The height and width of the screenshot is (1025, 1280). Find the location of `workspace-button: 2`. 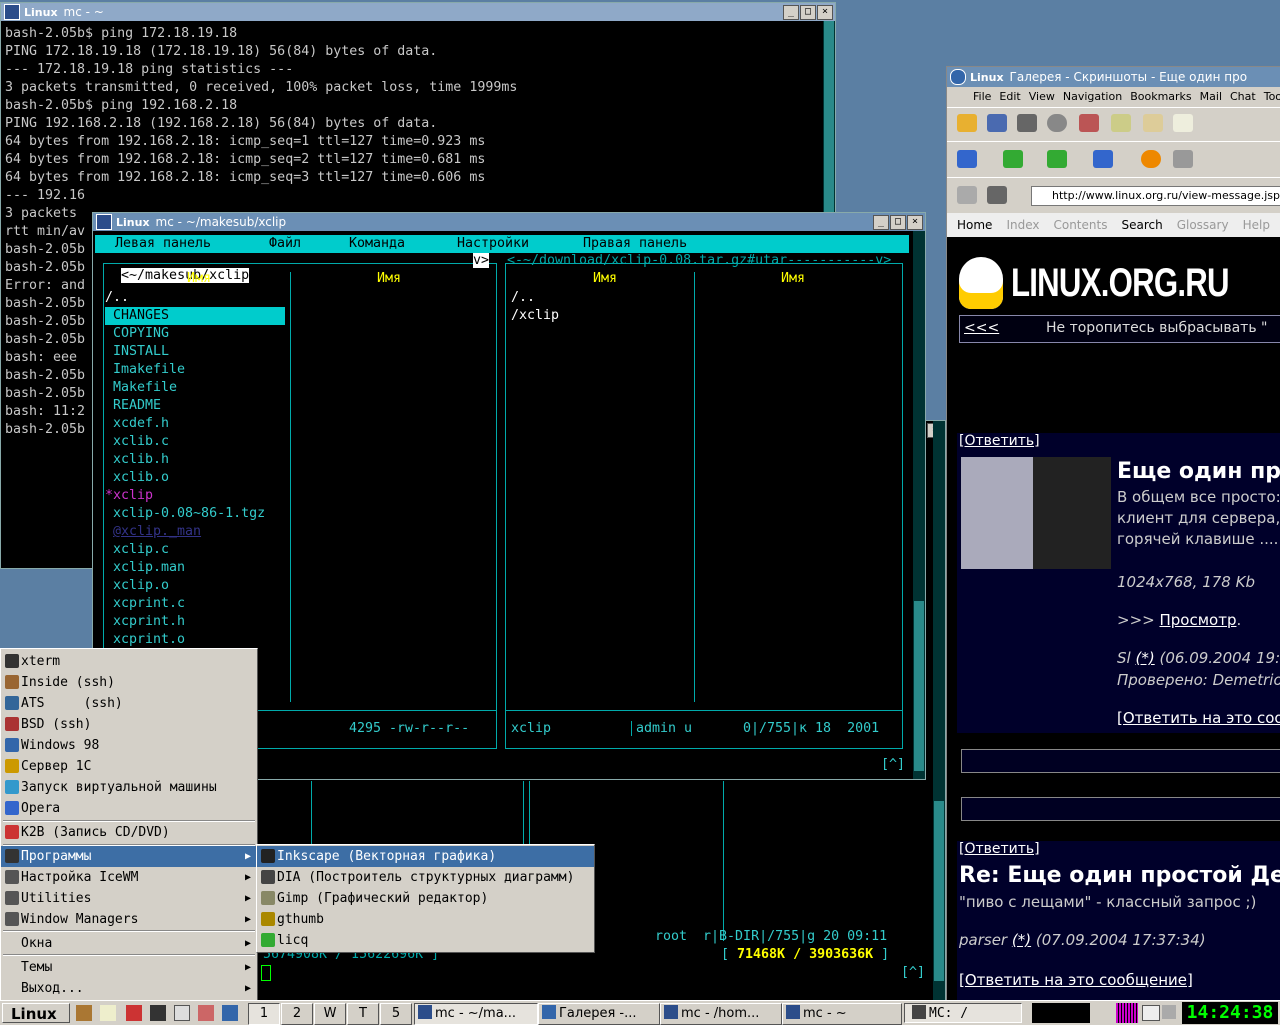

workspace-button: 2 is located at coordinates (297, 1014).